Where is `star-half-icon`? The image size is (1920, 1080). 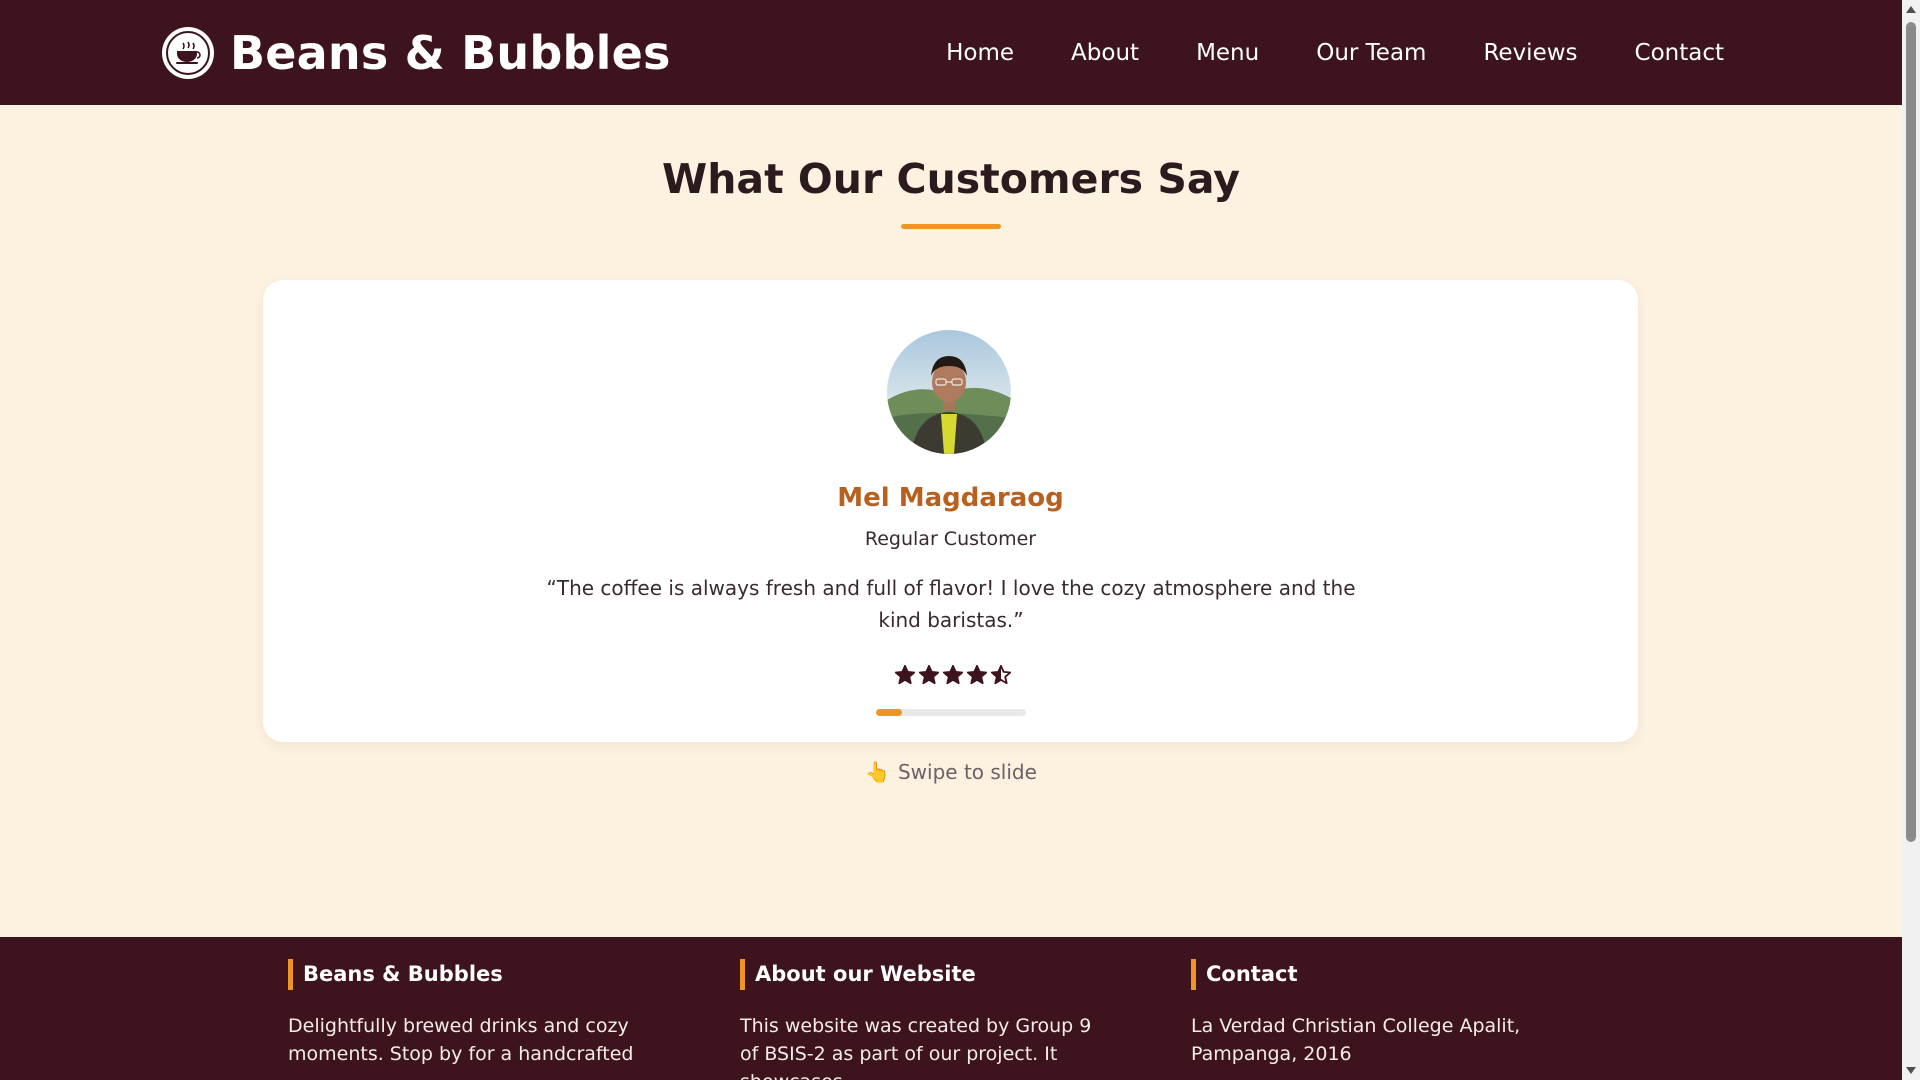 star-half-icon is located at coordinates (1001, 674).